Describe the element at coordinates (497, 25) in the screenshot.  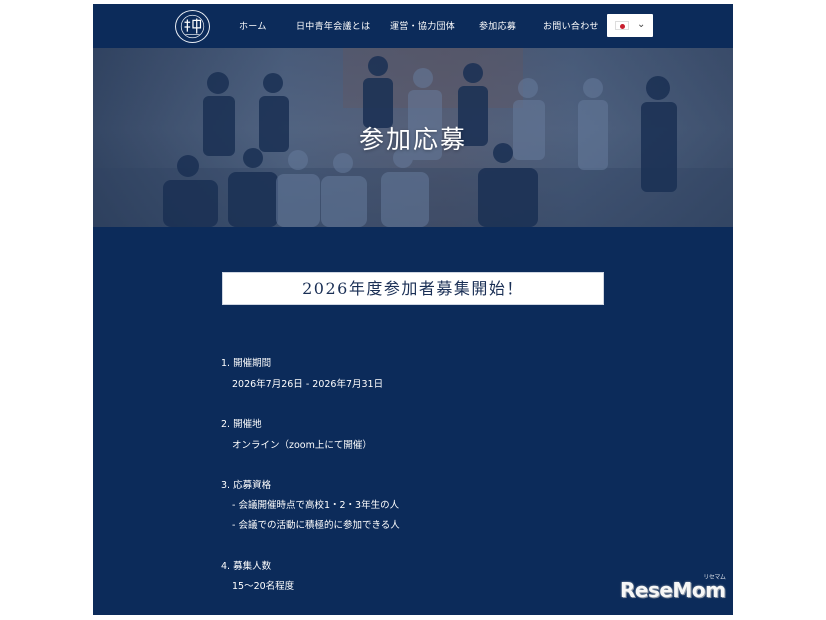
I see `nav-item-apply: 参加応募` at that location.